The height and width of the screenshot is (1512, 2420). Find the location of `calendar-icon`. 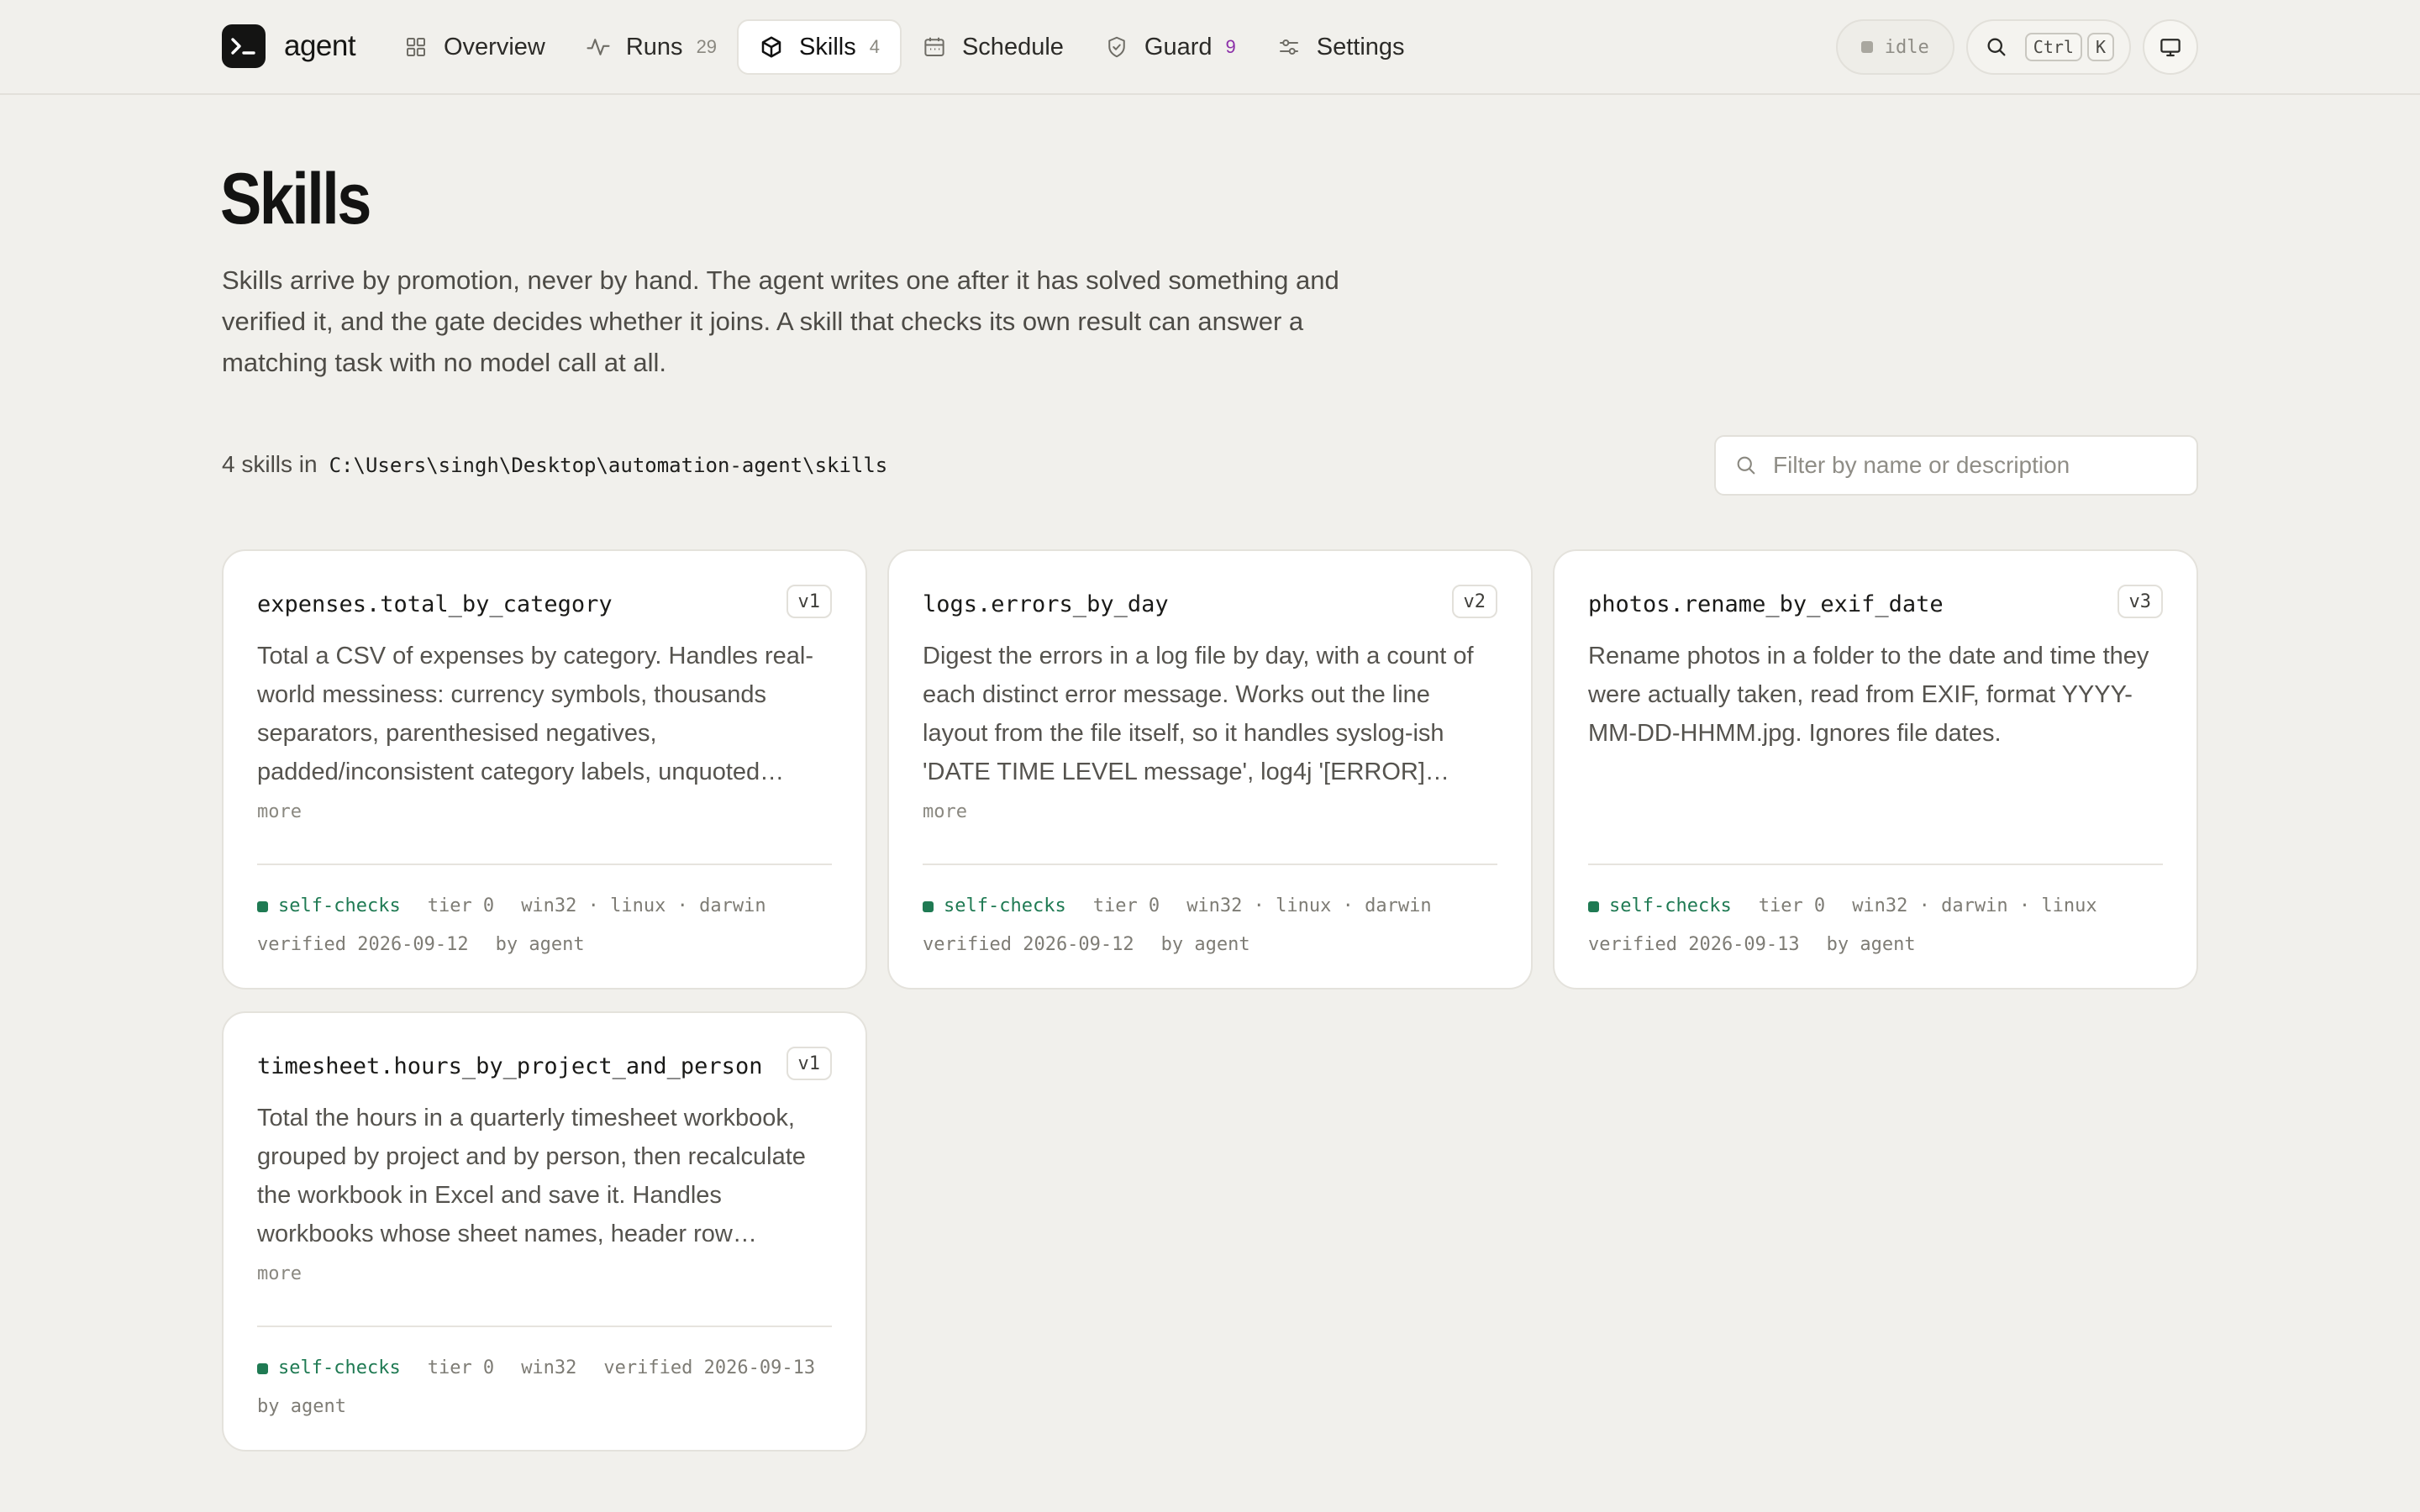

calendar-icon is located at coordinates (934, 47).